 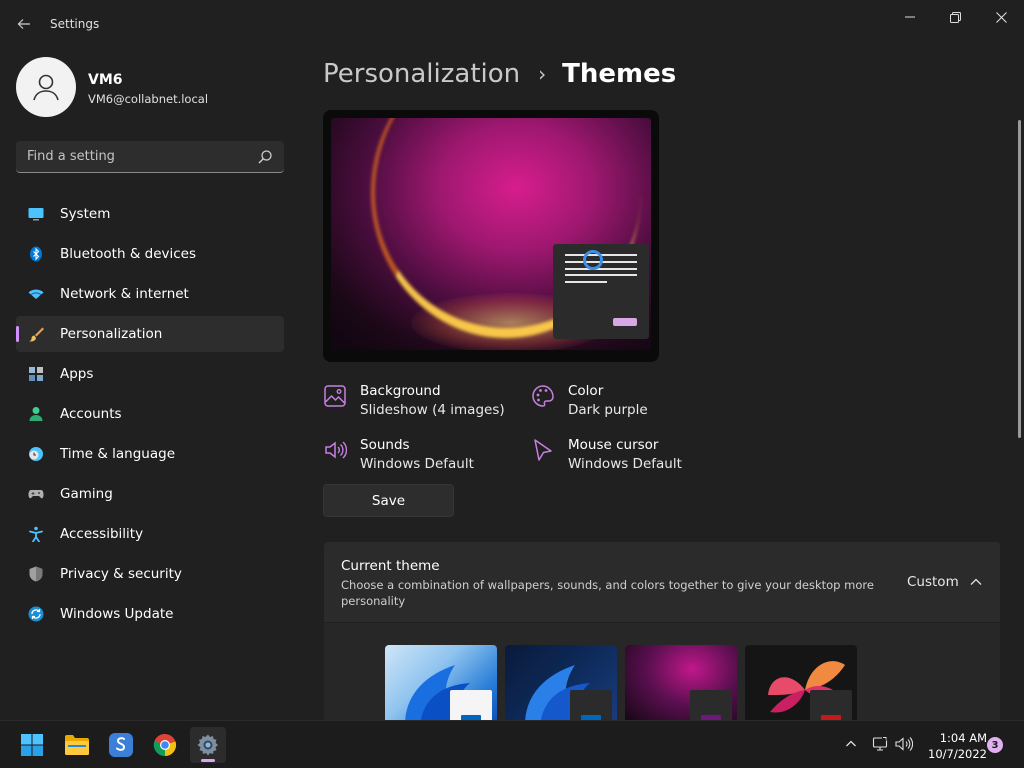 What do you see at coordinates (1001, 17) in the screenshot?
I see `close-button` at bounding box center [1001, 17].